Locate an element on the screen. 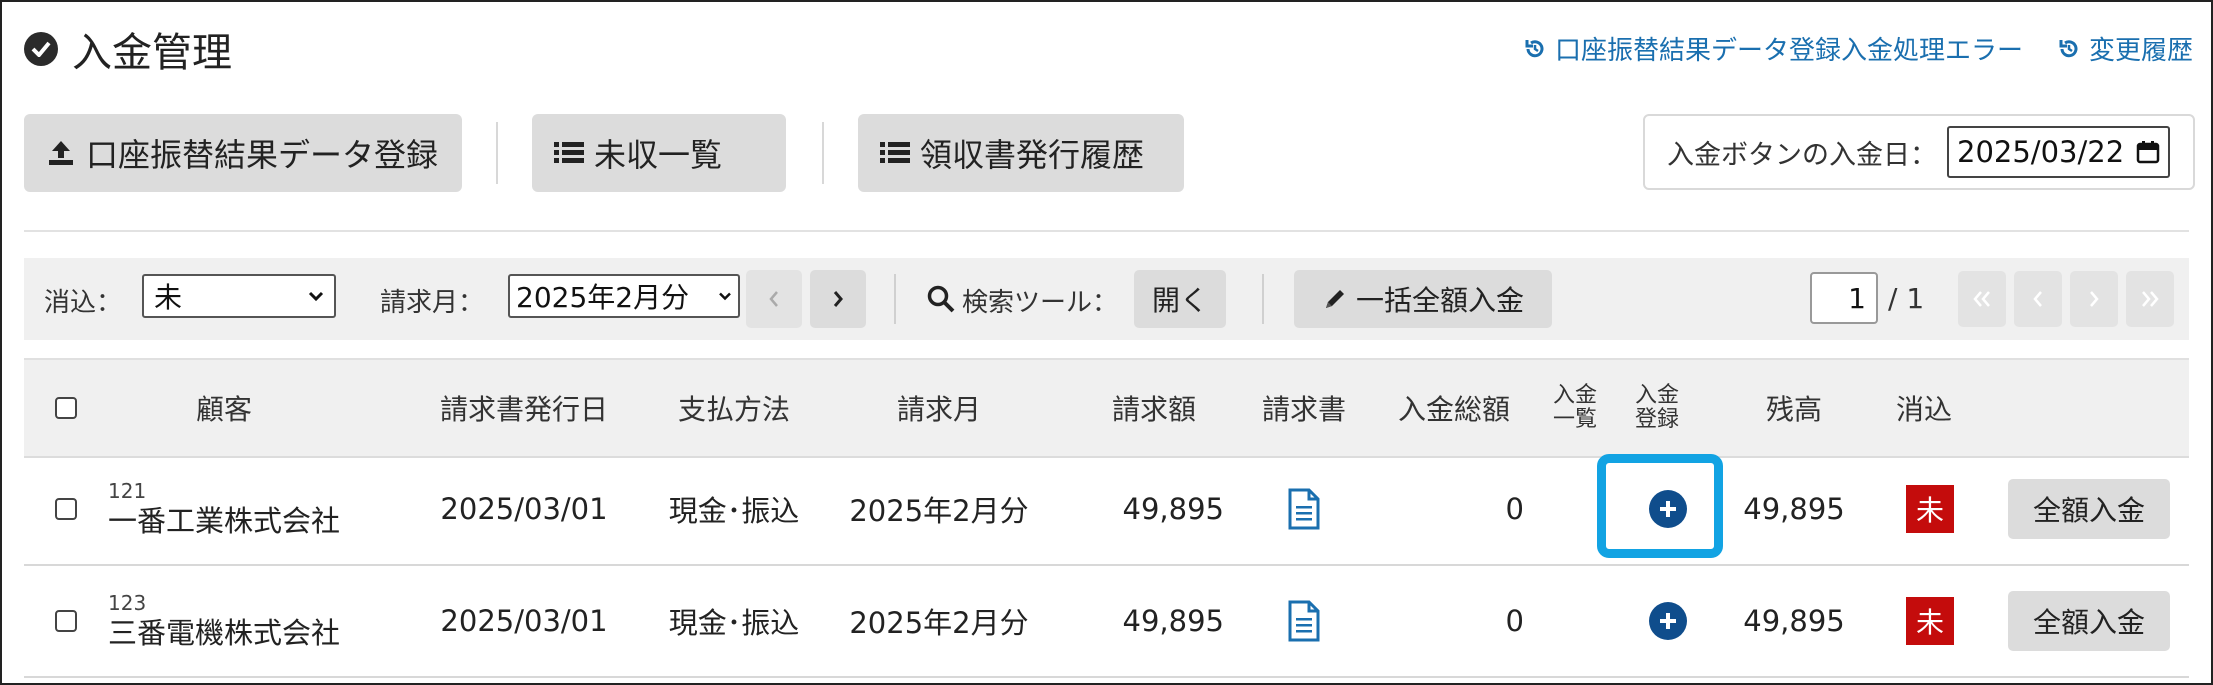  open-search-label: 開く is located at coordinates (1179, 300).